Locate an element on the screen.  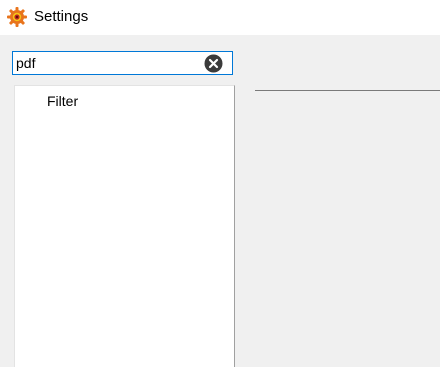
search-input is located at coordinates (106, 63).